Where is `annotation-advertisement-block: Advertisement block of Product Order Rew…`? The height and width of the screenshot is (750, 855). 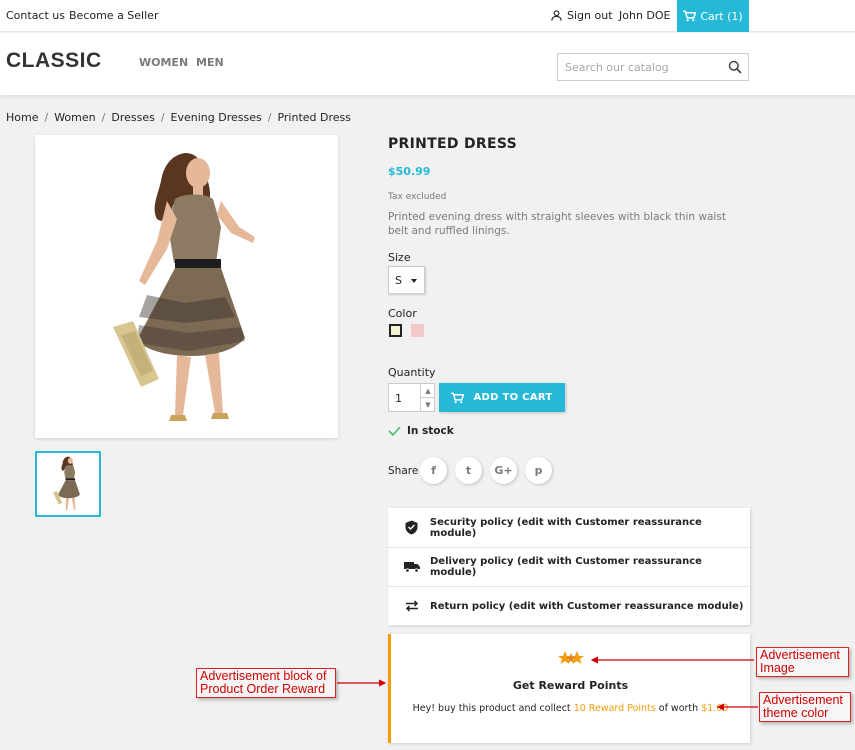 annotation-advertisement-block: Advertisement block of Product Order Rew… is located at coordinates (266, 683).